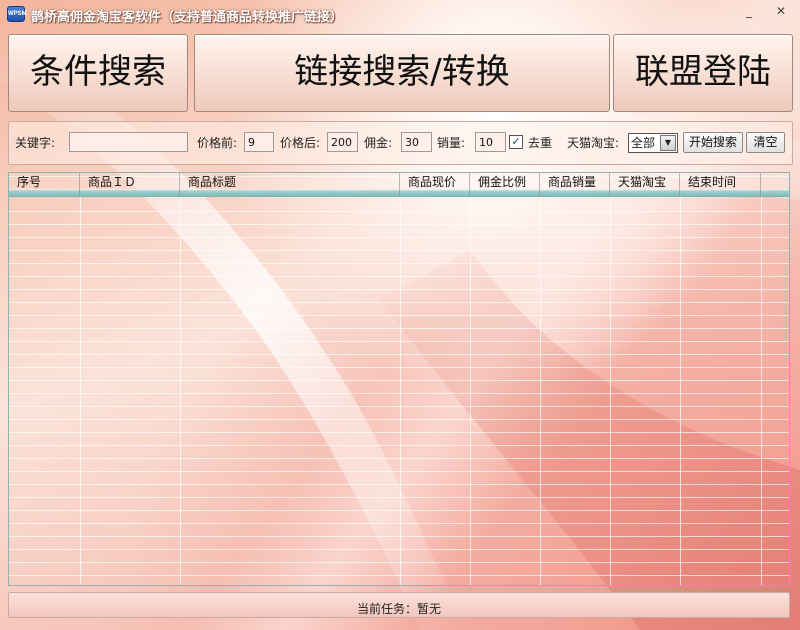  I want to click on sales-label: 销量:, so click(451, 143).